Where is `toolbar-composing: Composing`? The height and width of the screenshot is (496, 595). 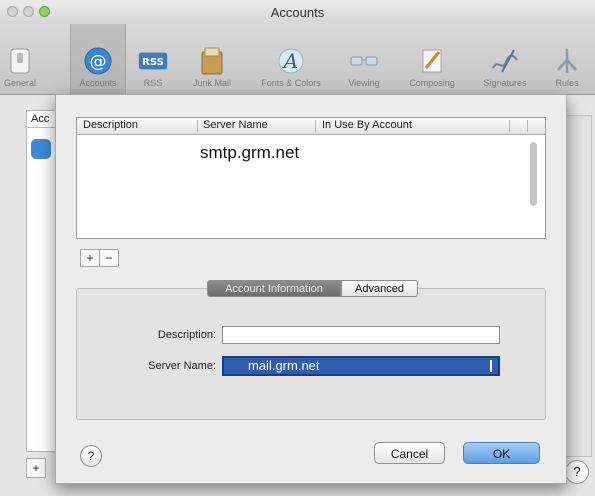
toolbar-composing: Composing is located at coordinates (432, 59).